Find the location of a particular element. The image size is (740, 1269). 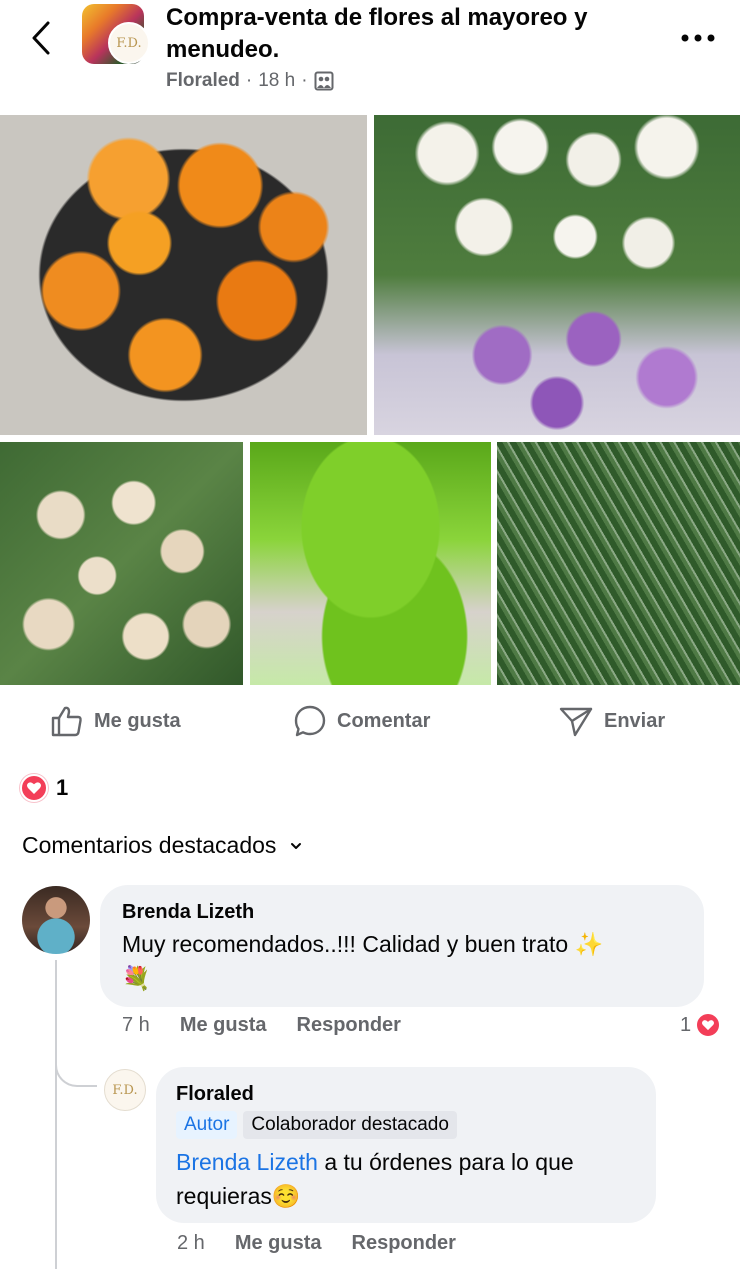

avatar: F.D. is located at coordinates (125, 1090).